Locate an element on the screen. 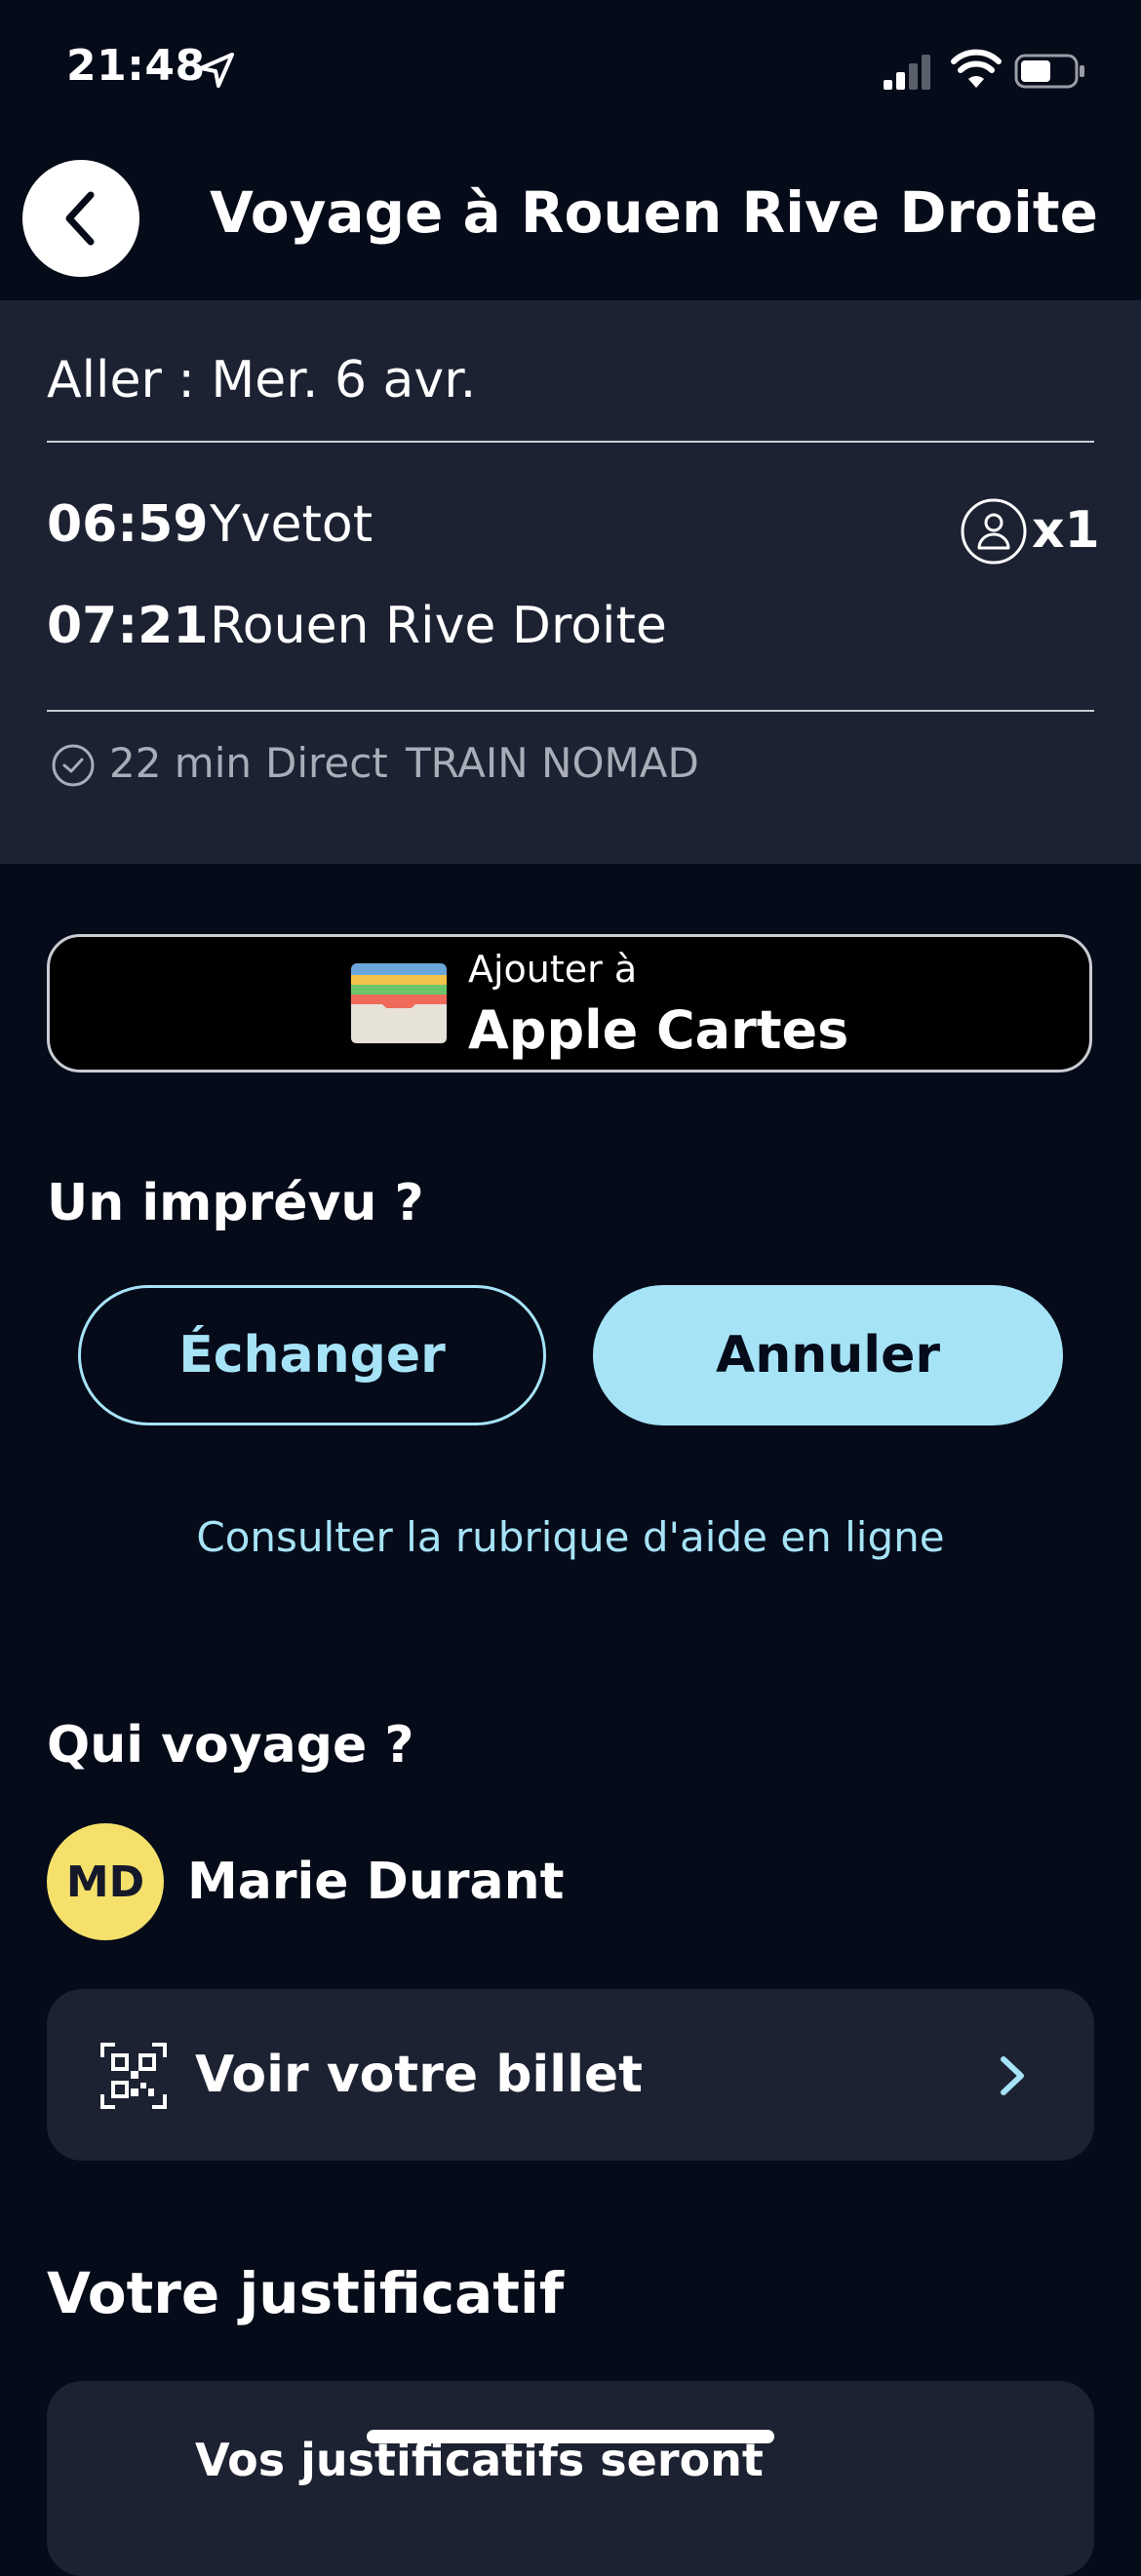  receipt-title: Votre justificatif is located at coordinates (306, 2293).